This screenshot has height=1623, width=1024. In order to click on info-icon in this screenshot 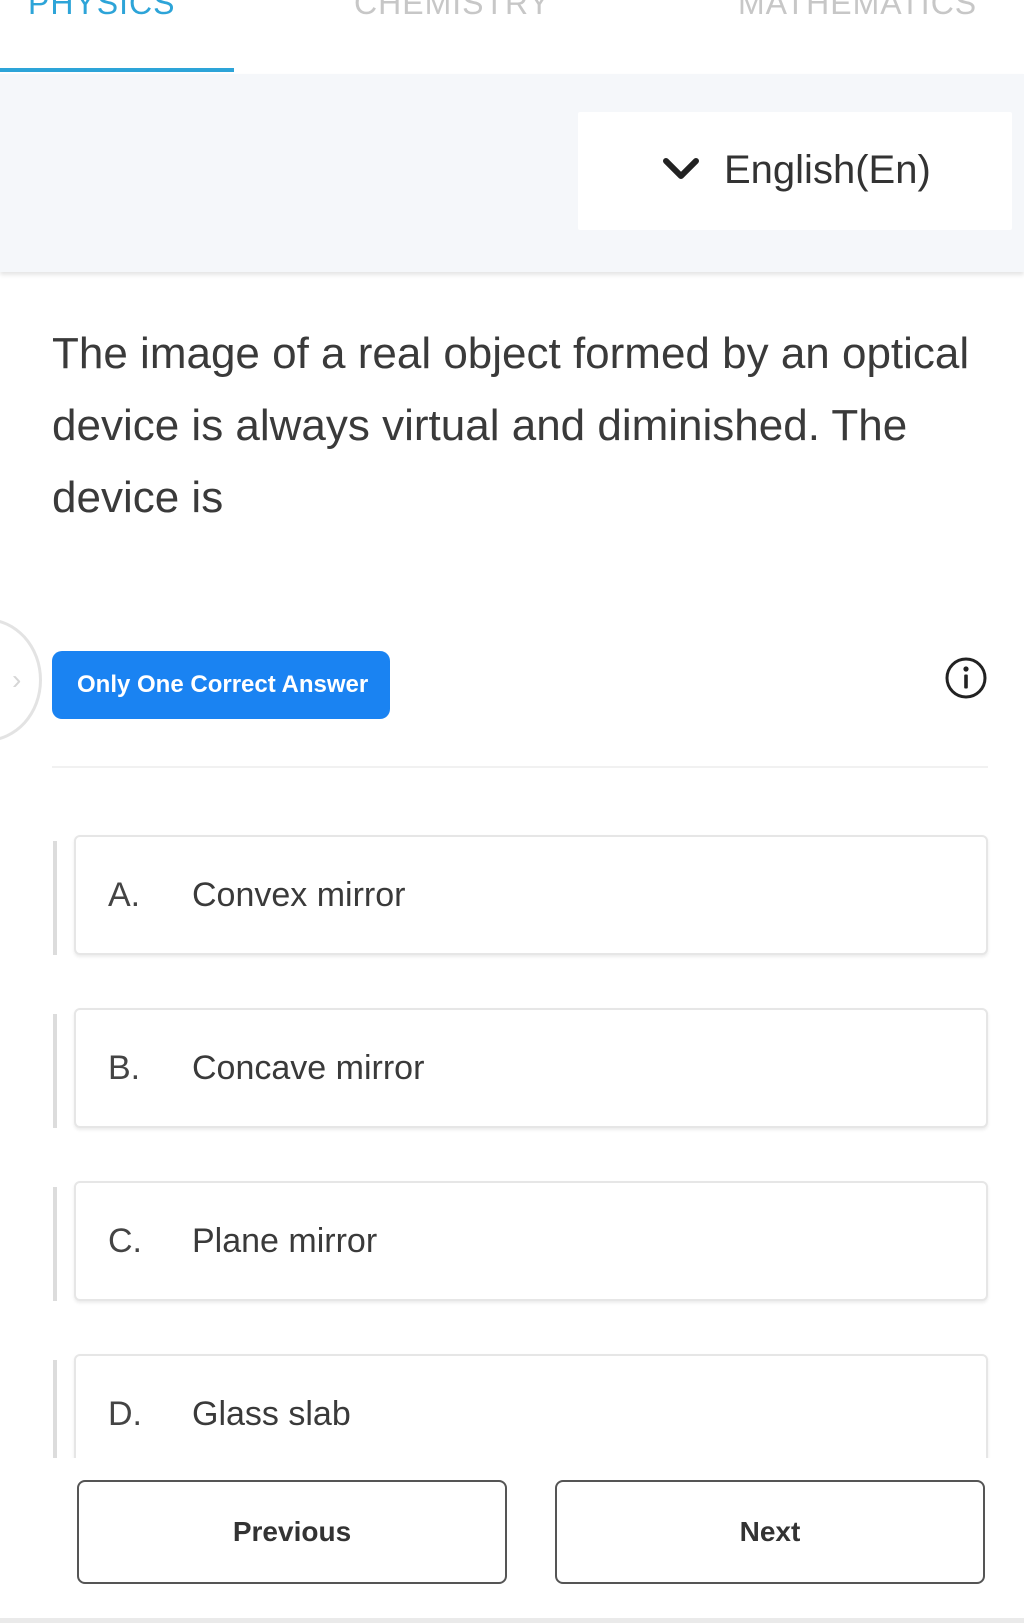, I will do `click(966, 678)`.